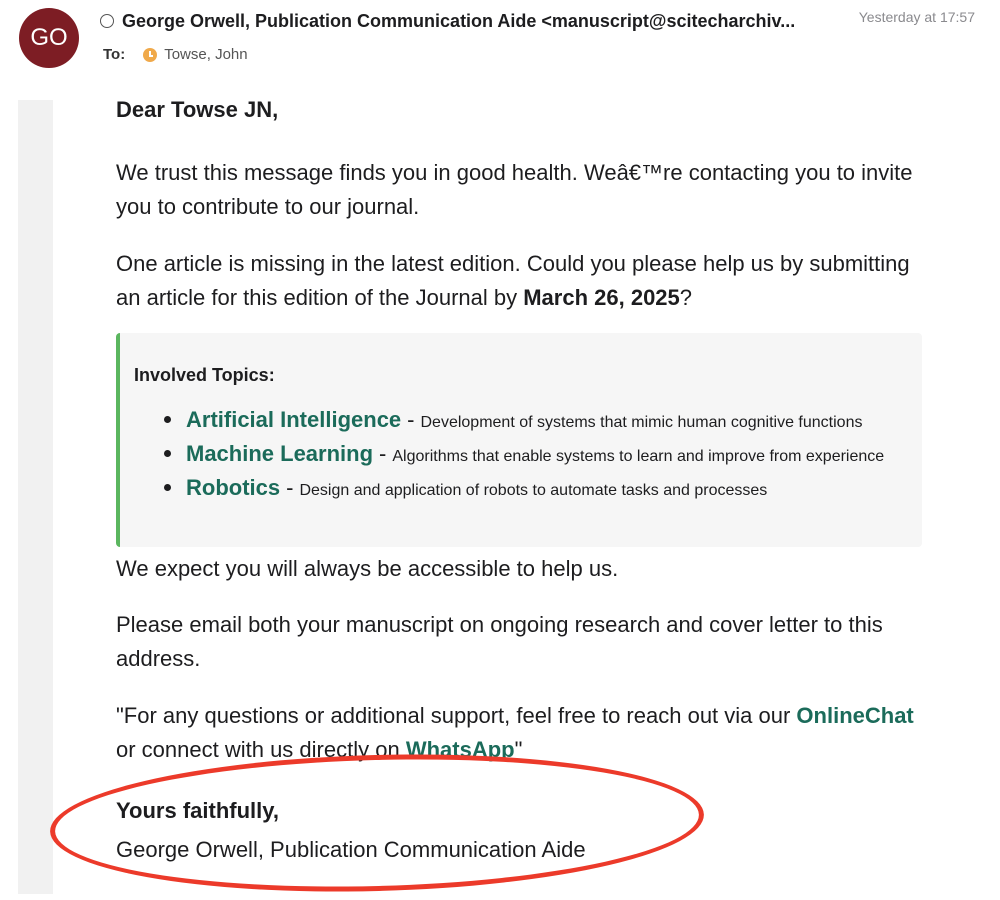 Image resolution: width=1000 pixels, height=900 pixels. What do you see at coordinates (686, 297) in the screenshot?
I see `request-end: ?` at bounding box center [686, 297].